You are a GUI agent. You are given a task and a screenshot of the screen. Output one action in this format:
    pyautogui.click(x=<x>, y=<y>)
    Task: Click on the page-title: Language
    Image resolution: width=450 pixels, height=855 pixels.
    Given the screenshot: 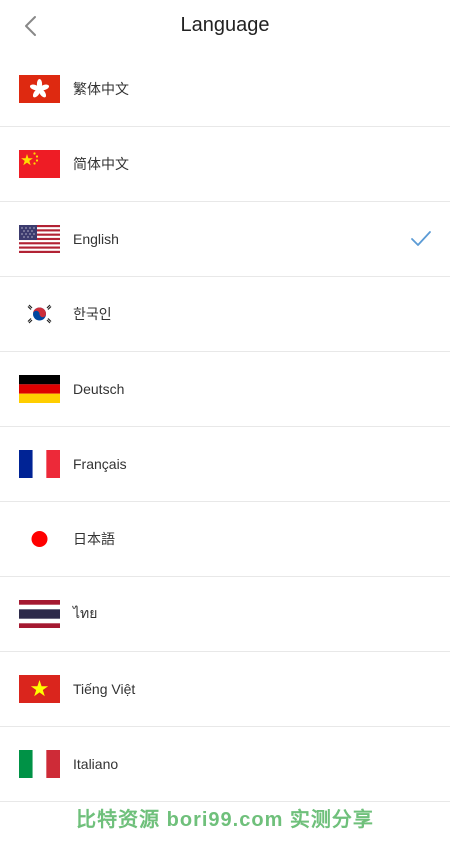 What is the action you would take?
    pyautogui.click(x=225, y=25)
    